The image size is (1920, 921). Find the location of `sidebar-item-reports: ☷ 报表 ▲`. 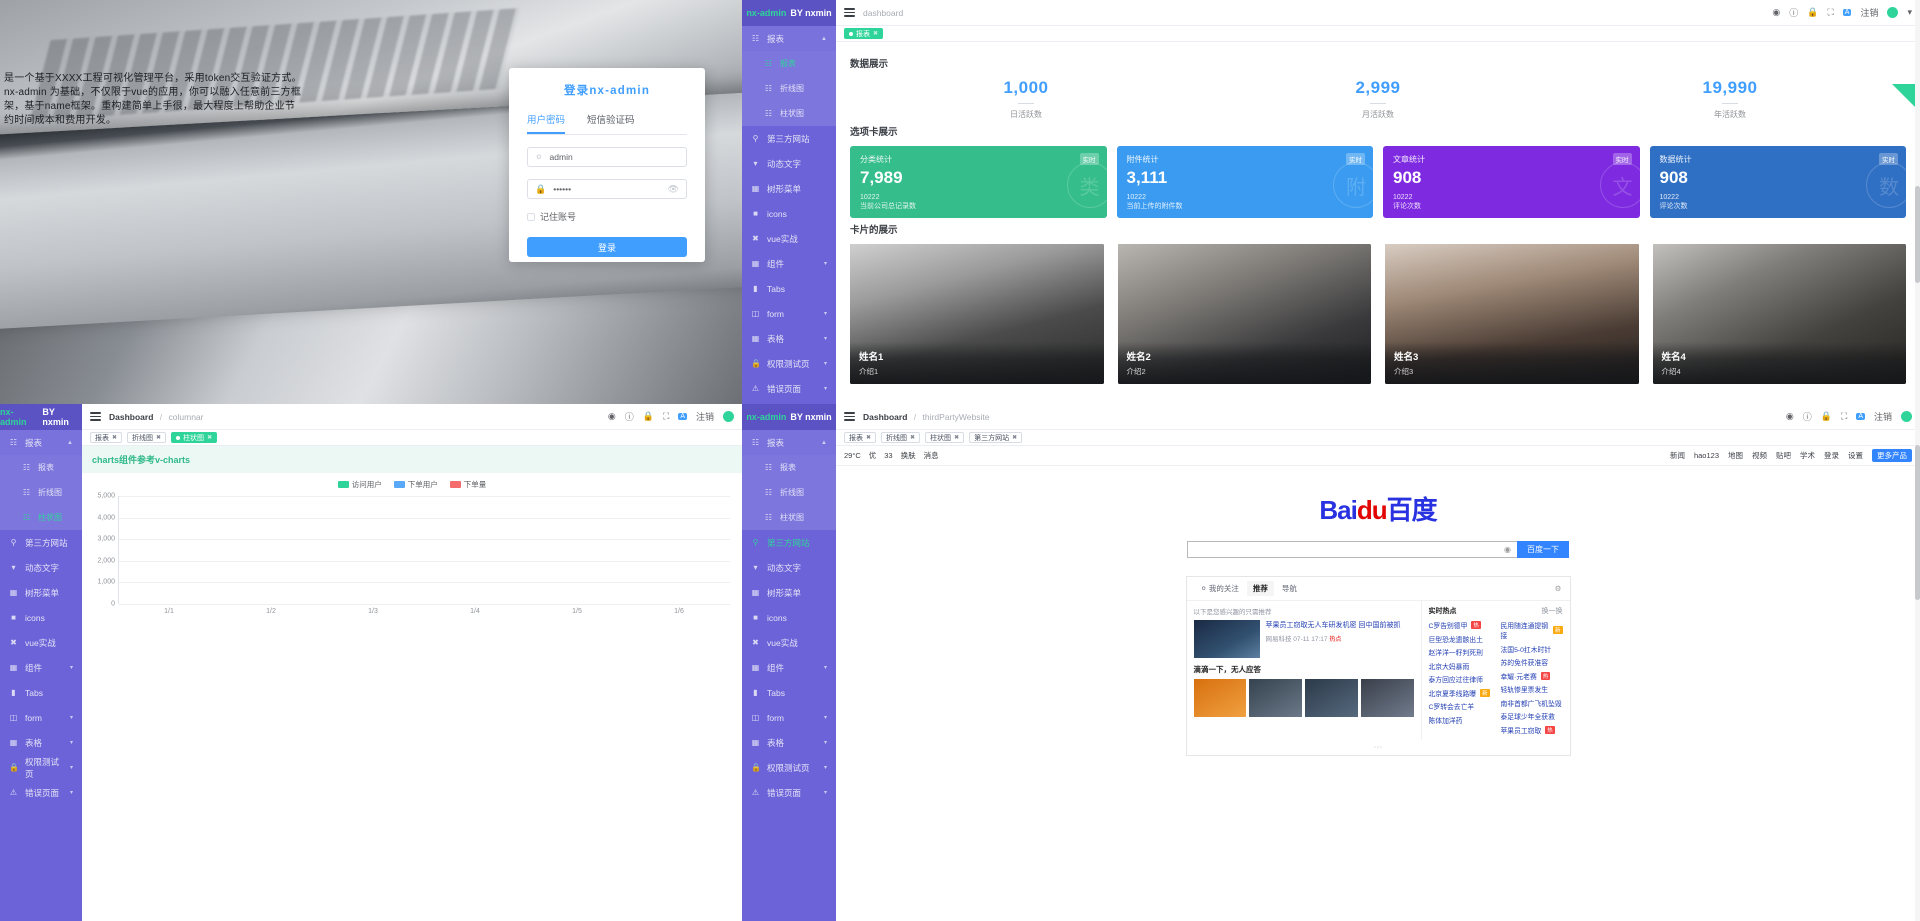

sidebar-item-reports: ☷ 报表 ▲ is located at coordinates (41, 442).